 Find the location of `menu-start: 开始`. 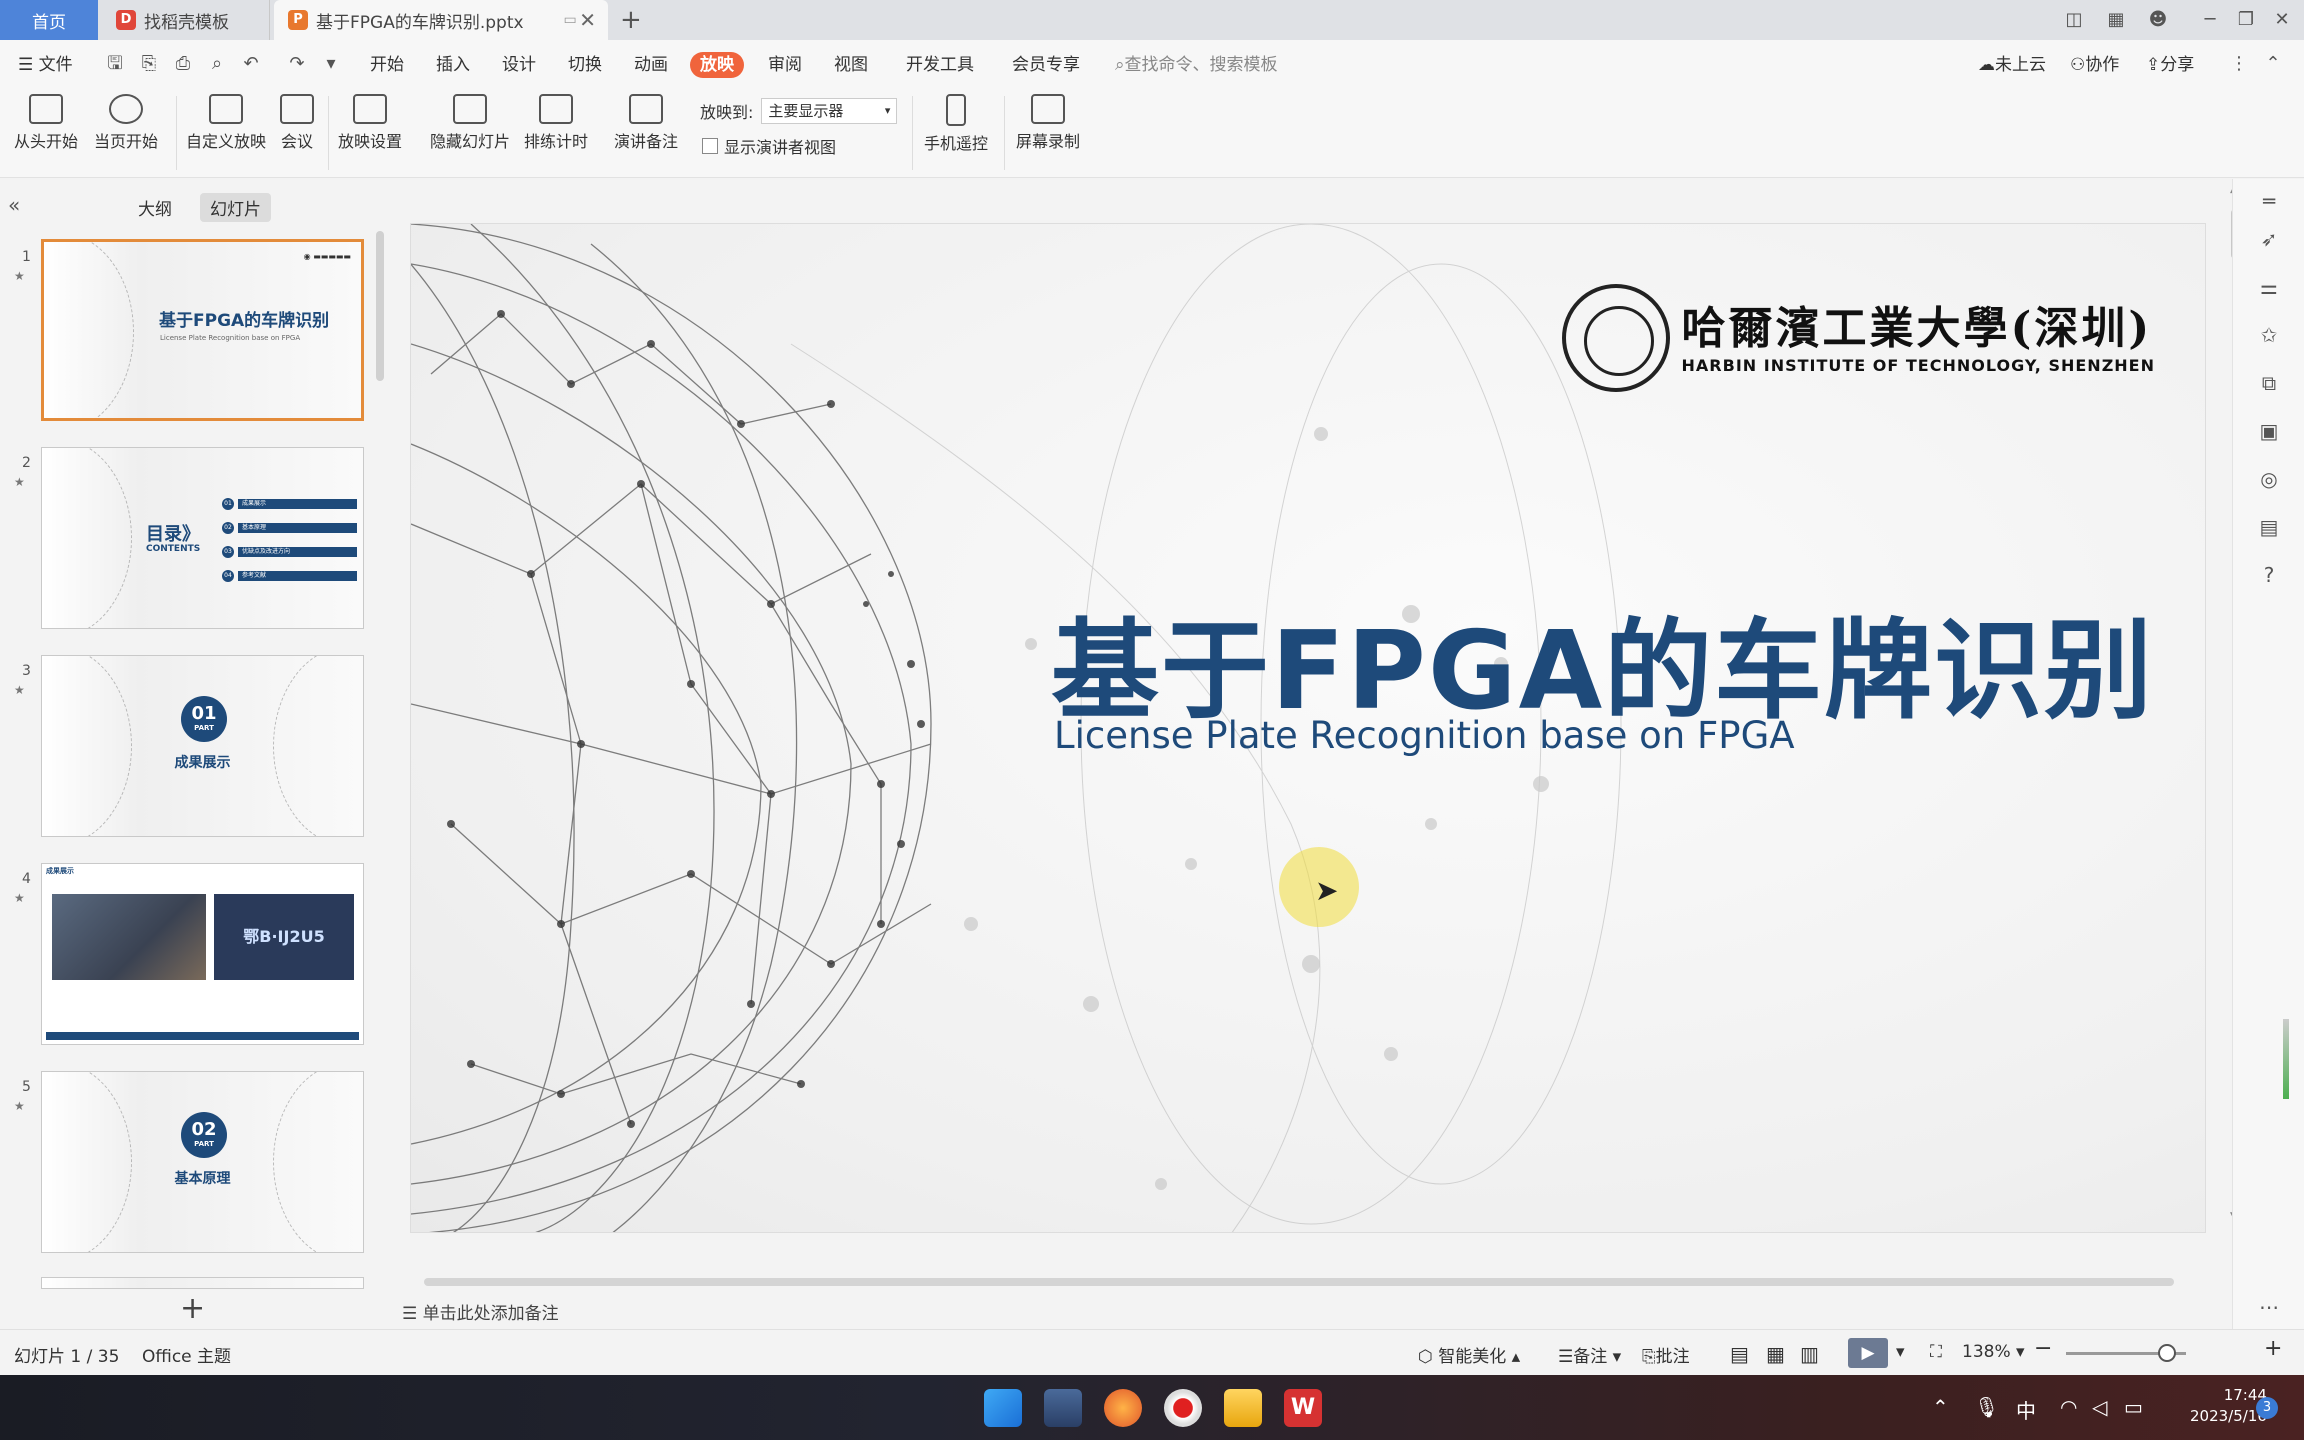

menu-start: 开始 is located at coordinates (387, 65).